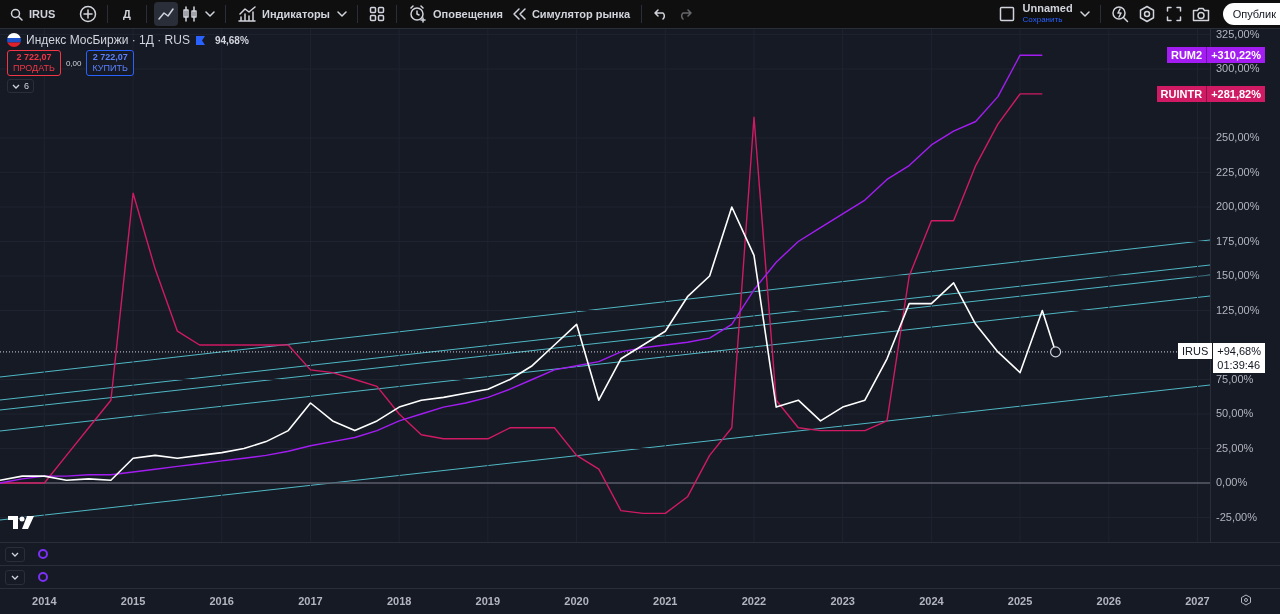 Image resolution: width=1280 pixels, height=614 pixels. I want to click on price-tag: +310,22%, so click(1236, 55).